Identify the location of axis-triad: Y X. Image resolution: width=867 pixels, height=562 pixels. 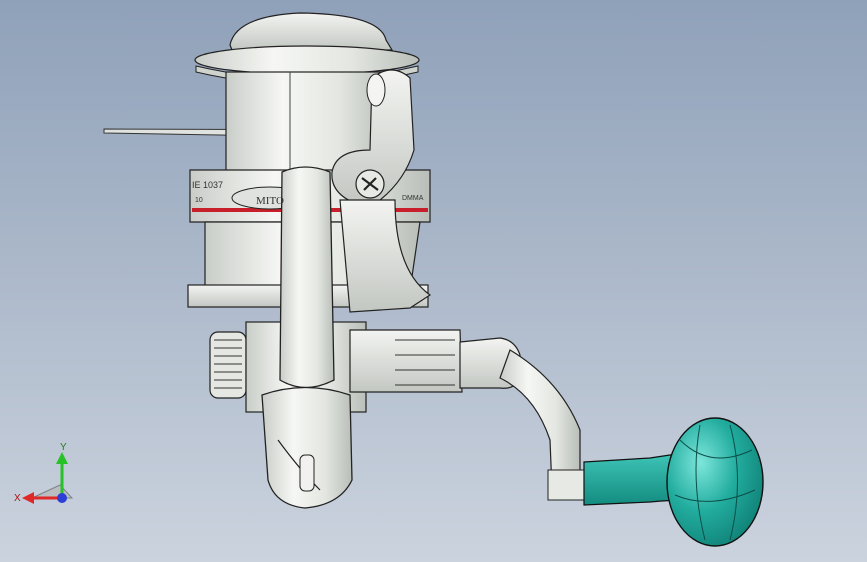
(44, 473).